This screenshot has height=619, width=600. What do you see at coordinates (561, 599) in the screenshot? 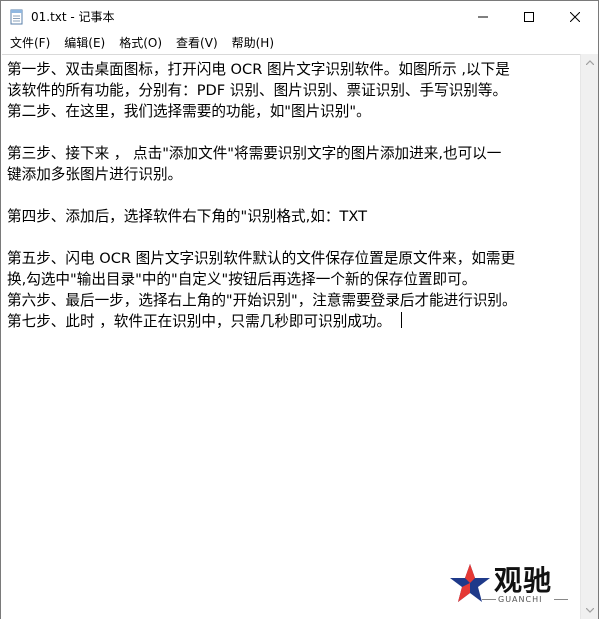
I see `watermark-divider-right` at bounding box center [561, 599].